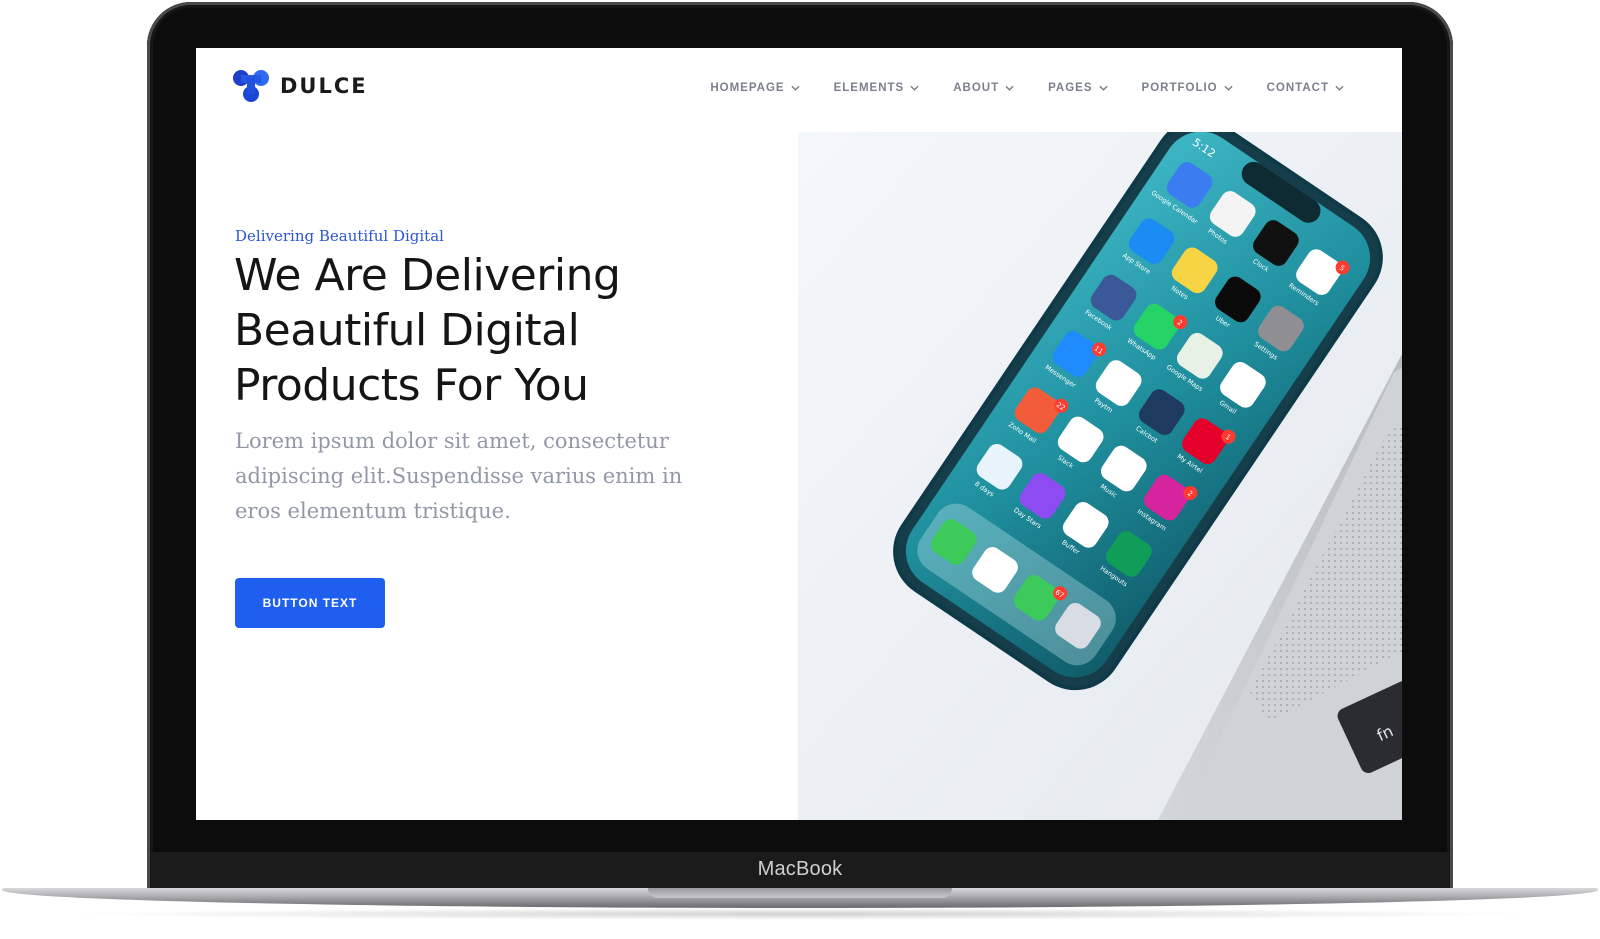 This screenshot has height=939, width=1600. What do you see at coordinates (251, 86) in the screenshot?
I see `logo-mark-icon` at bounding box center [251, 86].